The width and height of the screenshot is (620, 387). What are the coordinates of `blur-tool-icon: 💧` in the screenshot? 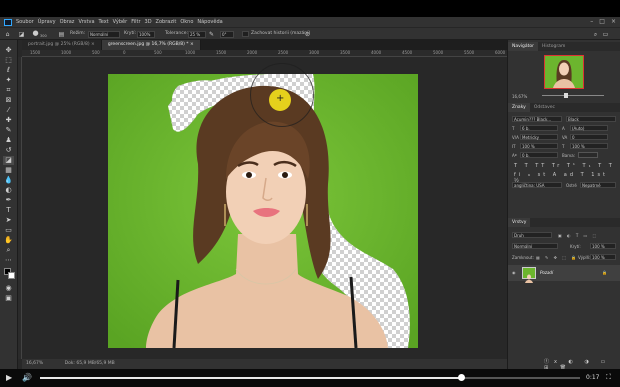 It's located at (8, 180).